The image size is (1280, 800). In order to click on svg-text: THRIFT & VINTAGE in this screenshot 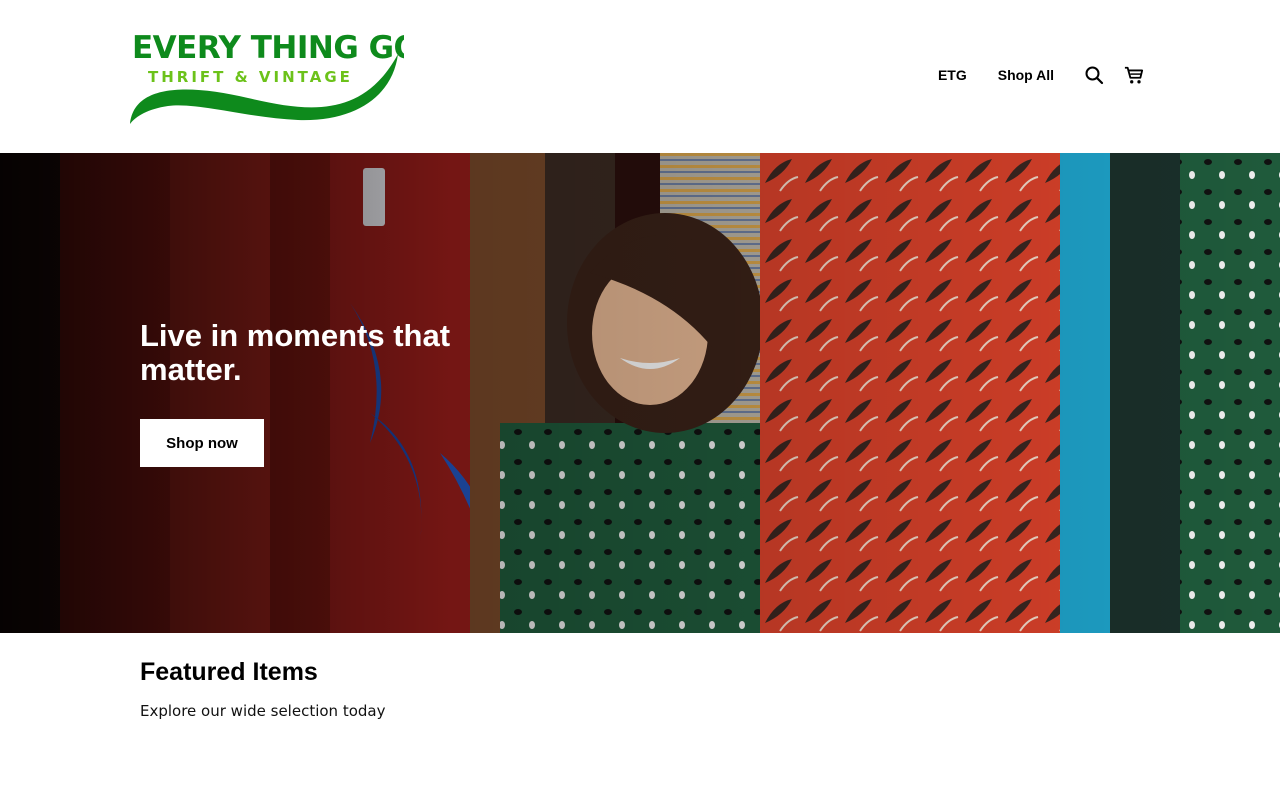, I will do `click(250, 77)`.